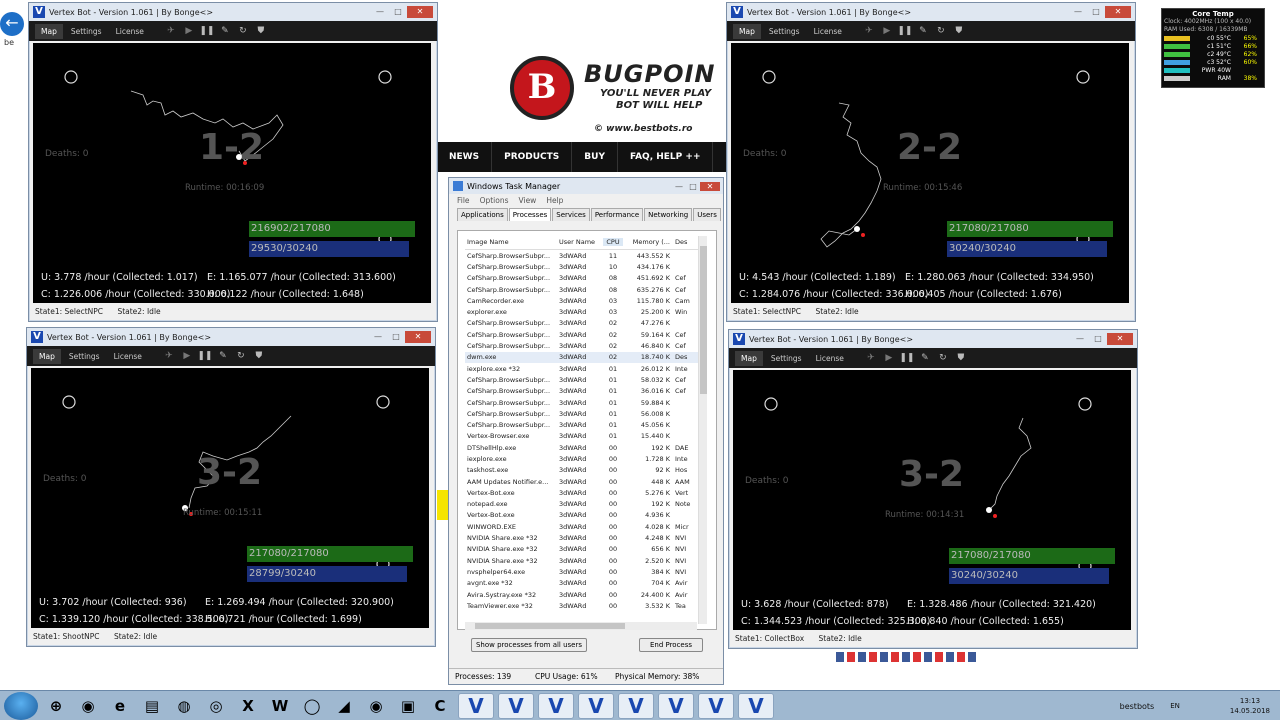 This screenshot has height=721, width=1280. What do you see at coordinates (1175, 706) in the screenshot?
I see `tray-language: EN` at bounding box center [1175, 706].